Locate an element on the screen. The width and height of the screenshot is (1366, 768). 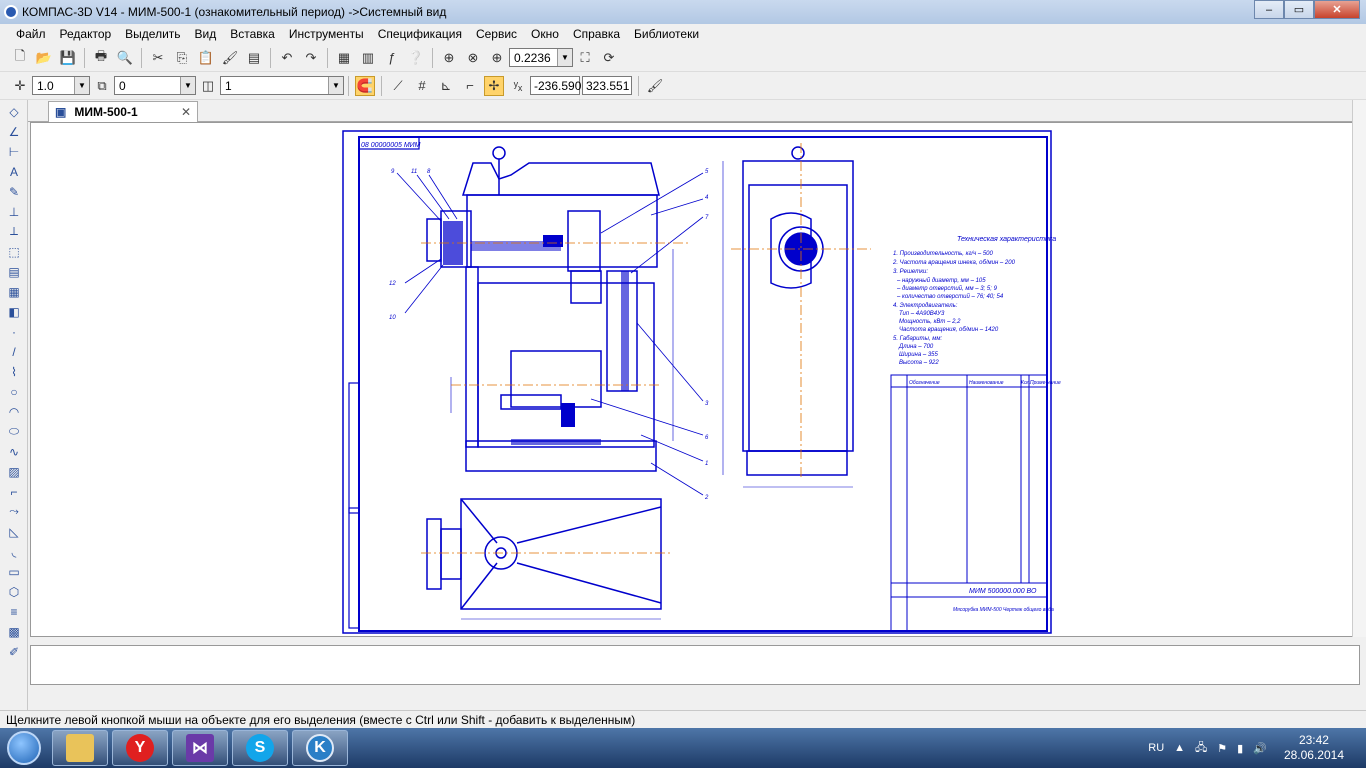
reports-icon: ▦ is located at coordinates (14, 291).